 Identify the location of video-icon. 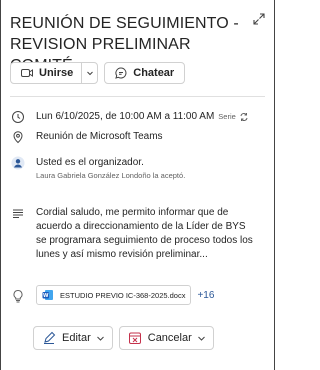
(27, 73).